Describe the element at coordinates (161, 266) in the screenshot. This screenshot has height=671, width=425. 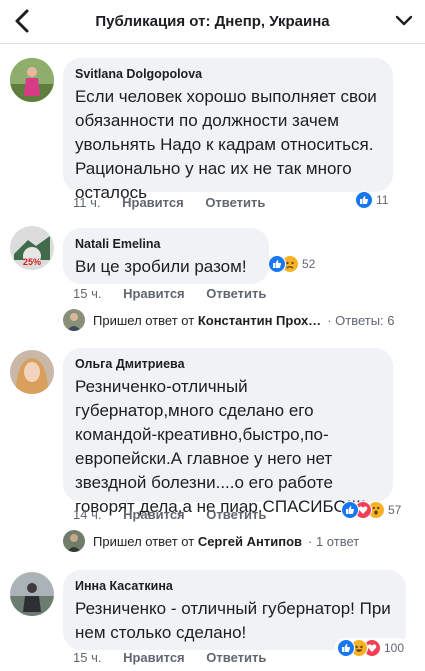
I see `comment-text: Ви це зробили разом!` at that location.